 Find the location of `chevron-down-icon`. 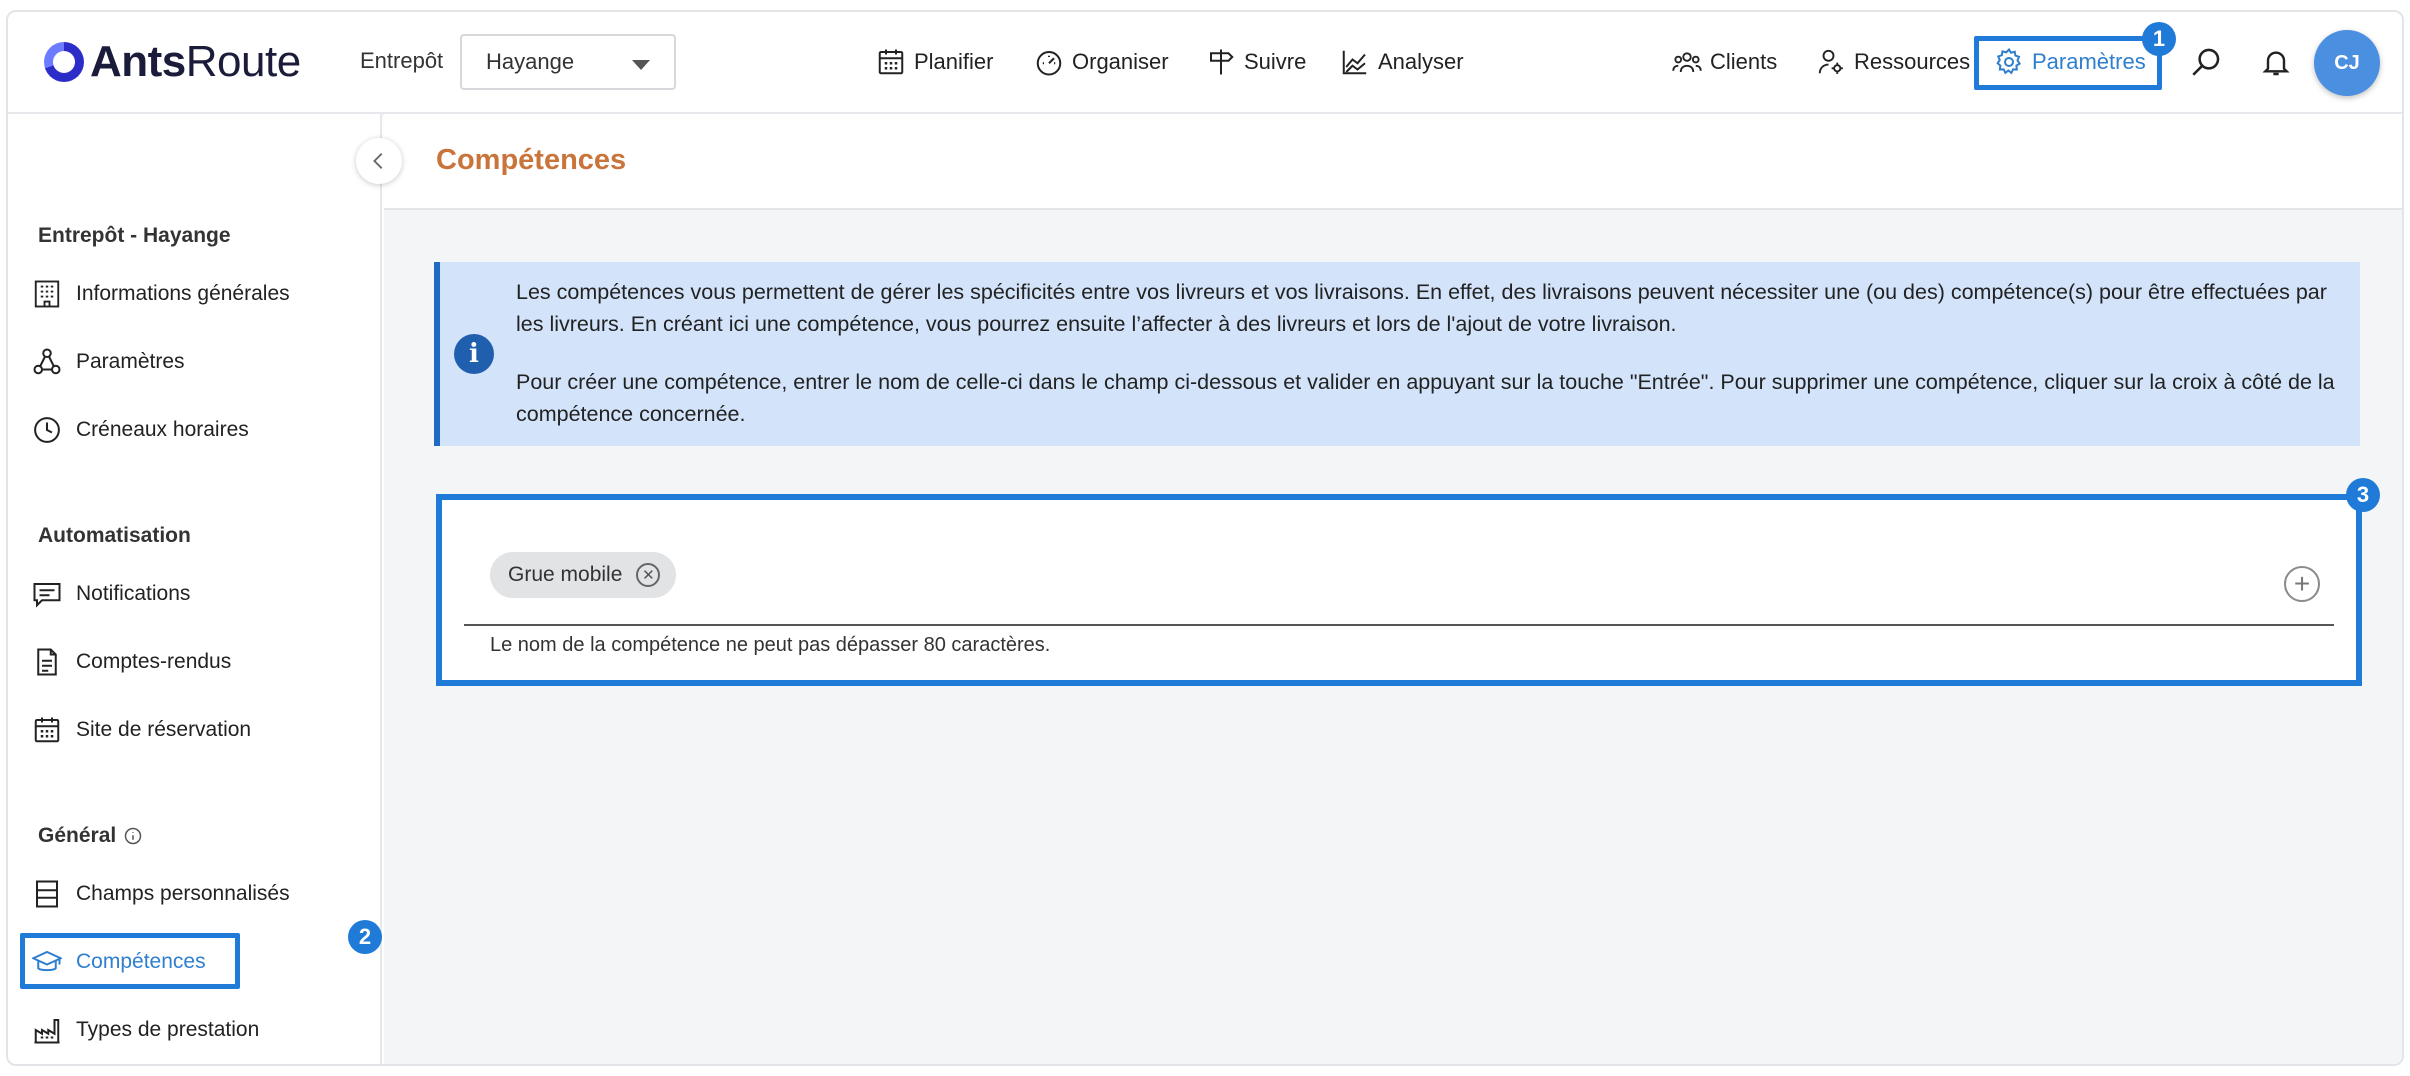

chevron-down-icon is located at coordinates (641, 65).